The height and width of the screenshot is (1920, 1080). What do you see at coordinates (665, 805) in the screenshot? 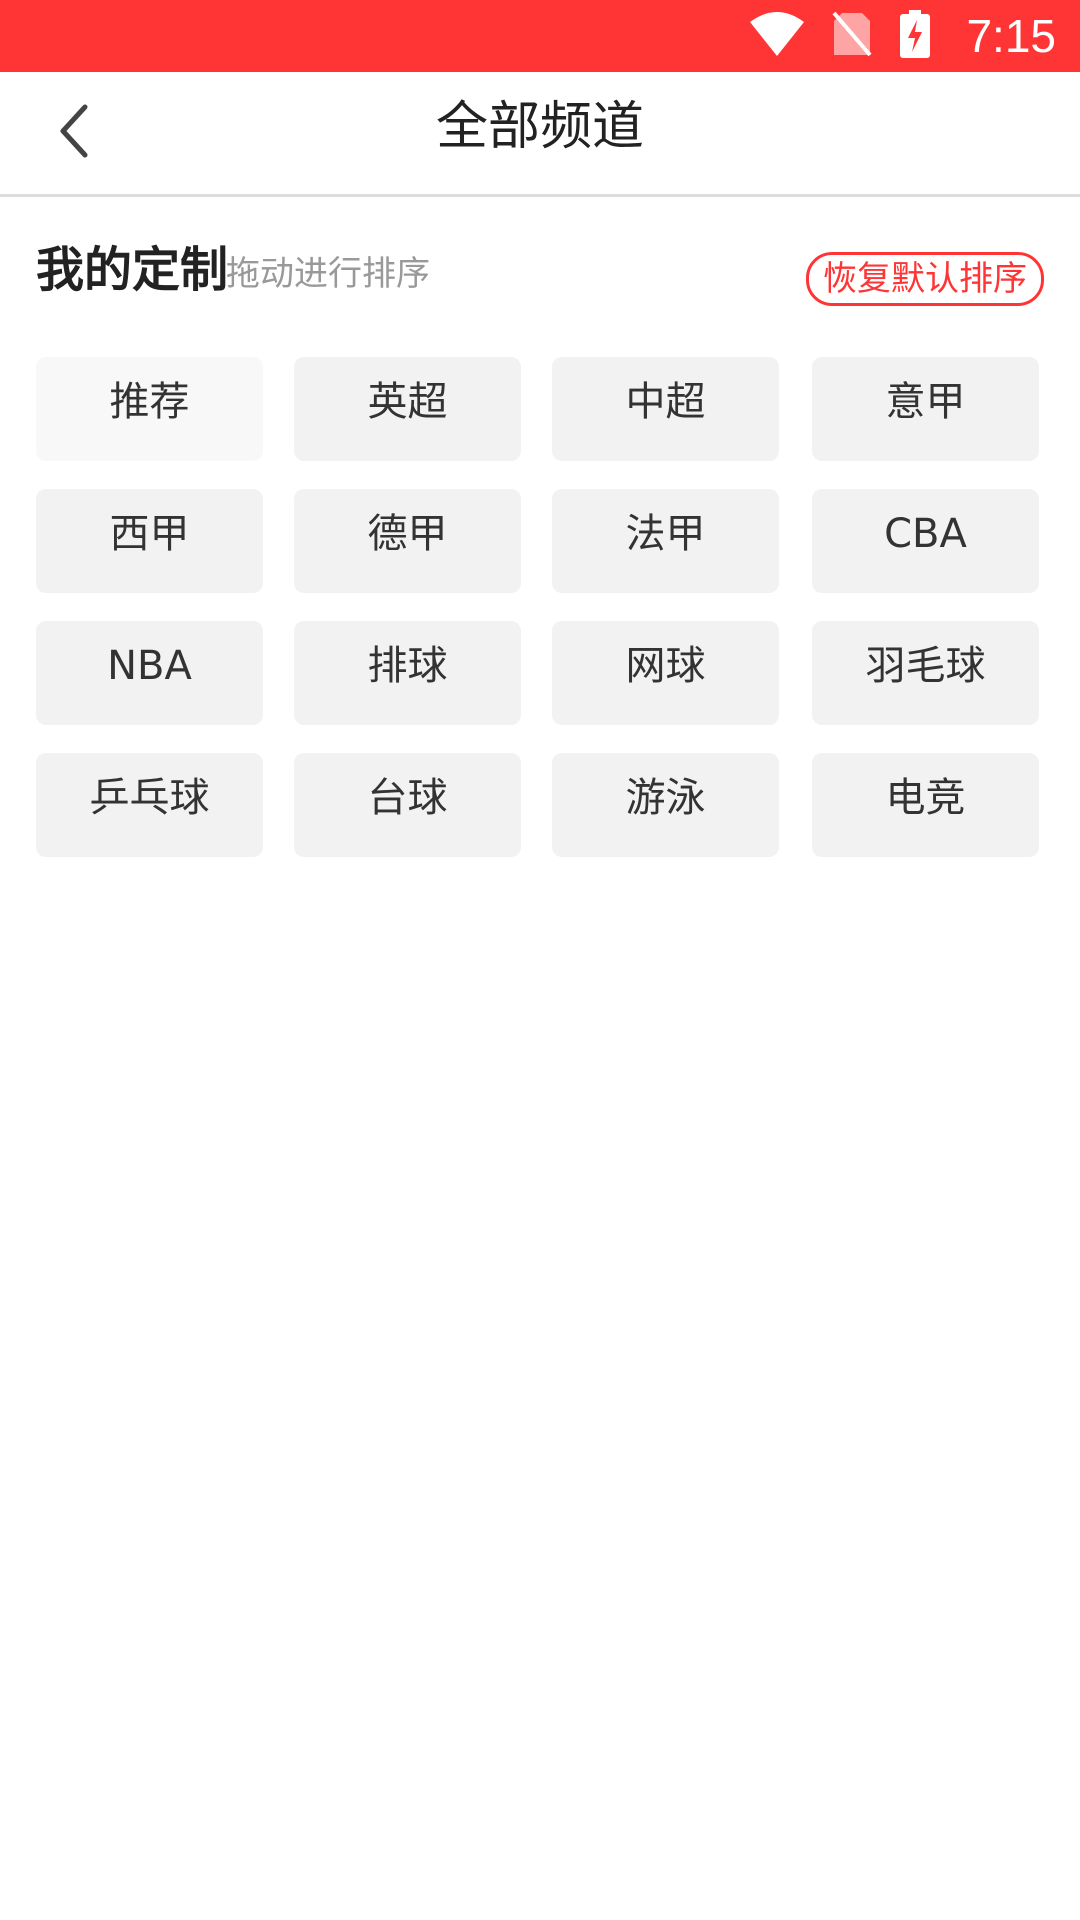
I see `channel-item: 游泳` at bounding box center [665, 805].